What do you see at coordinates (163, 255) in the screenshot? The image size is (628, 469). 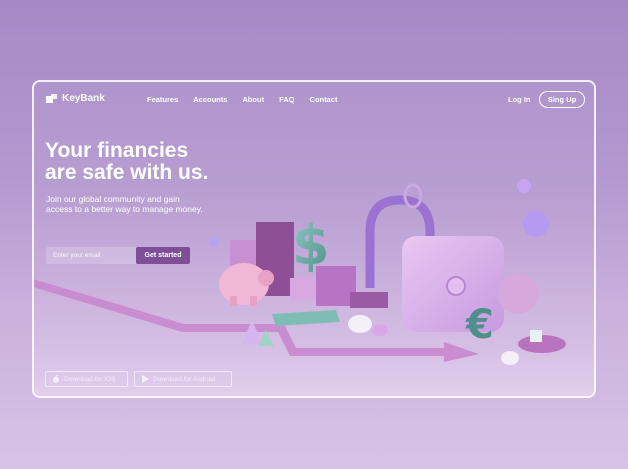 I see `get-started-button: Get started` at bounding box center [163, 255].